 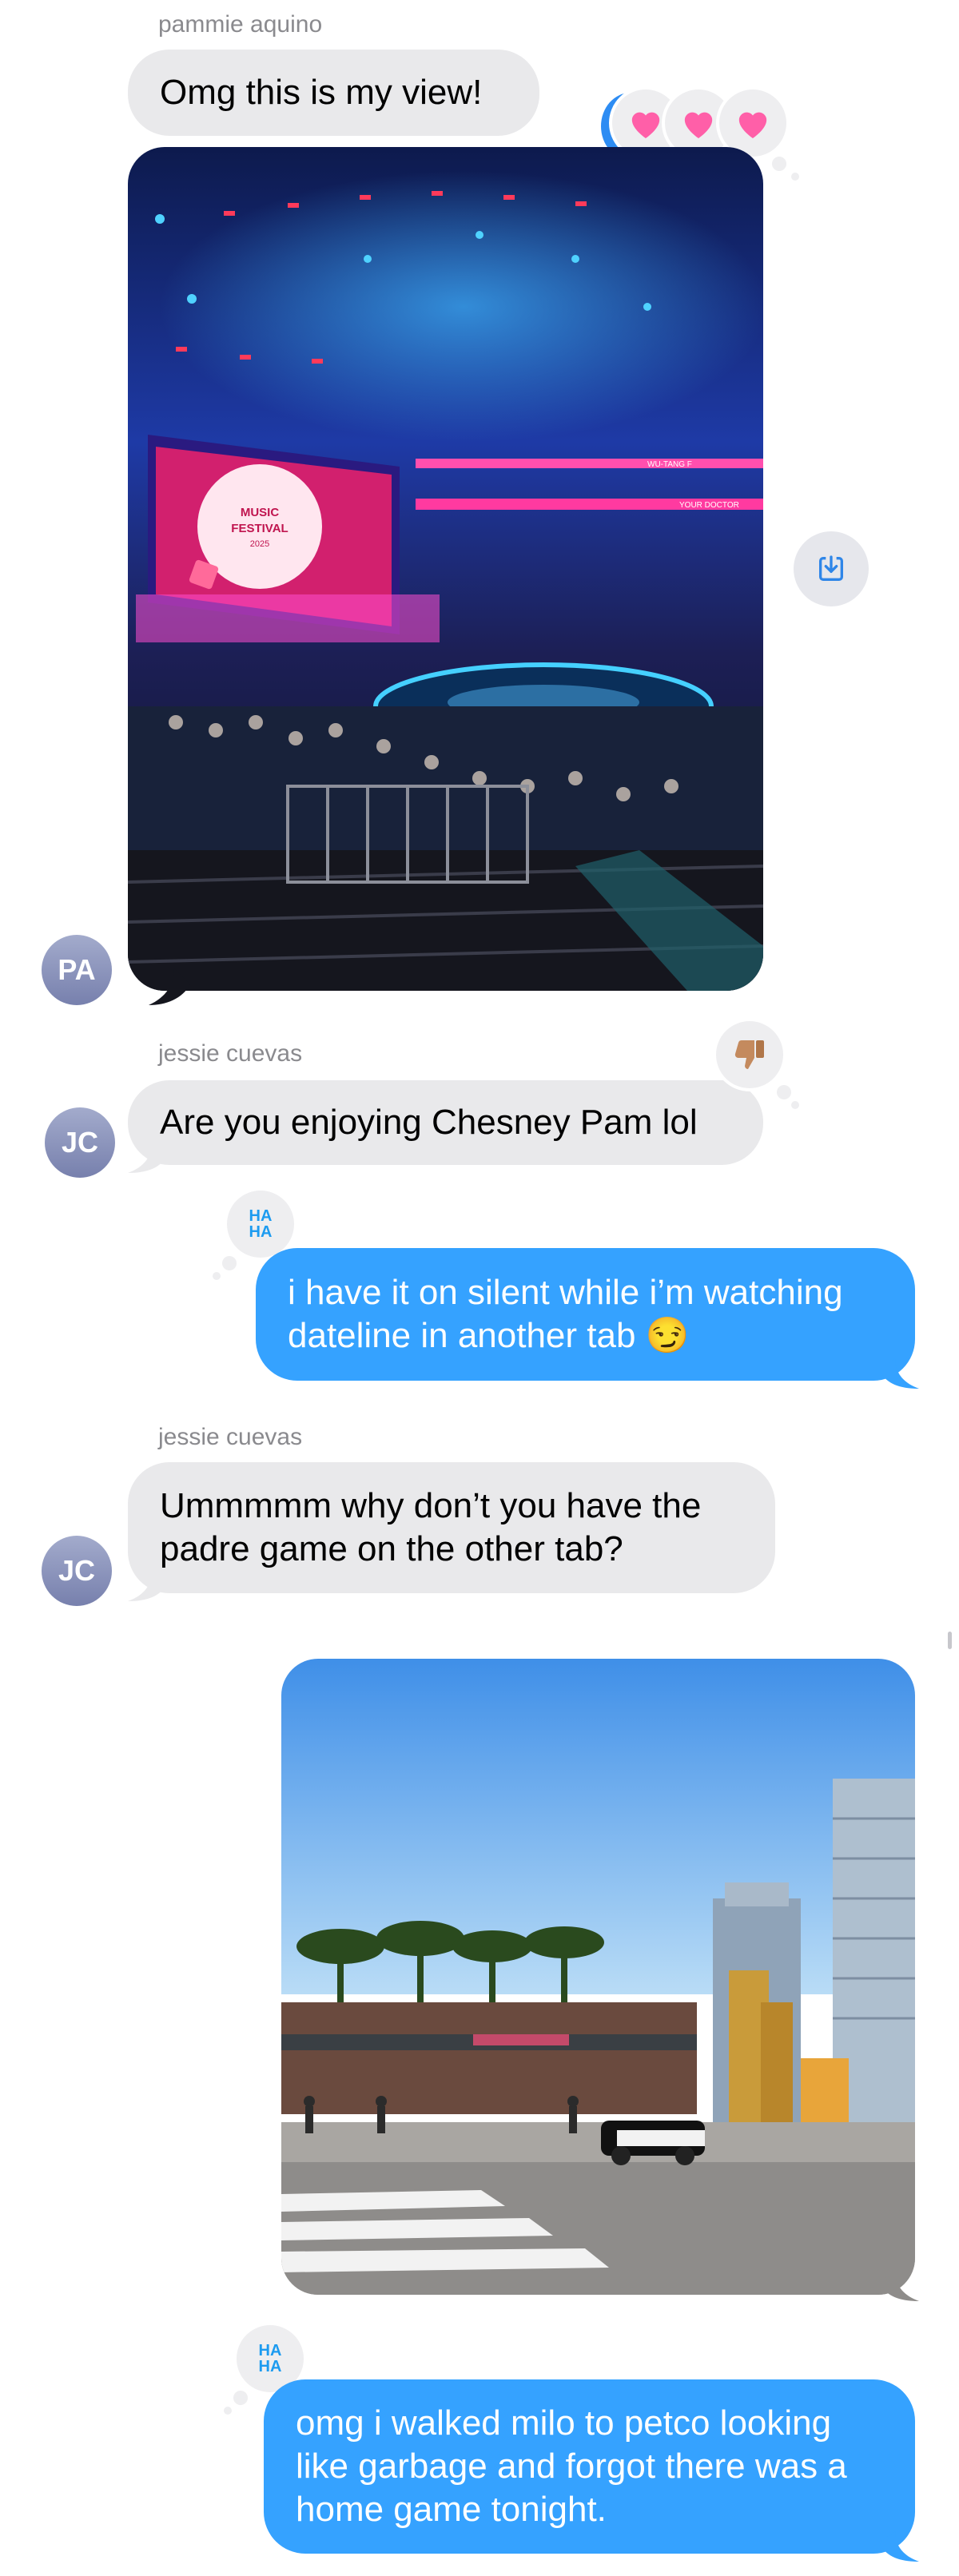 I want to click on message-text: like garbage and forgot there was a, so click(x=571, y=2466).